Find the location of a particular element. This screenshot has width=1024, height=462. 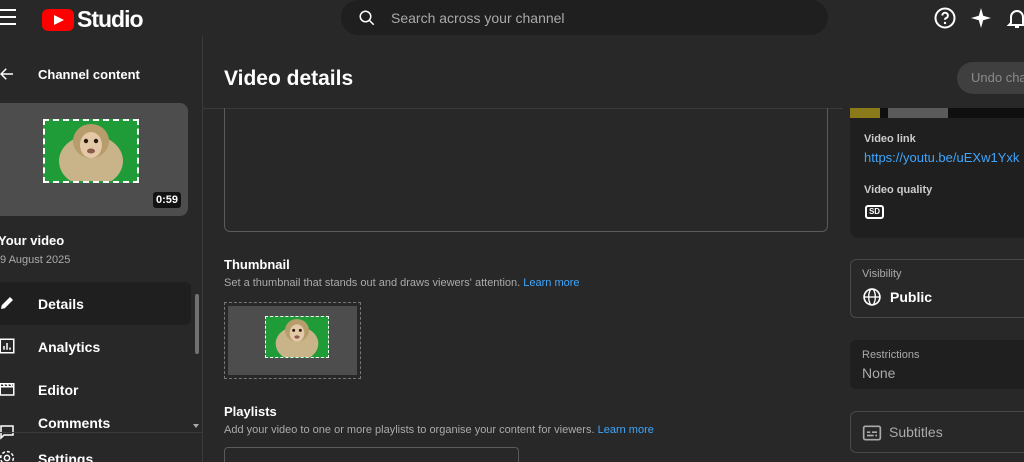

video-quality-label: Video quality is located at coordinates (898, 190).